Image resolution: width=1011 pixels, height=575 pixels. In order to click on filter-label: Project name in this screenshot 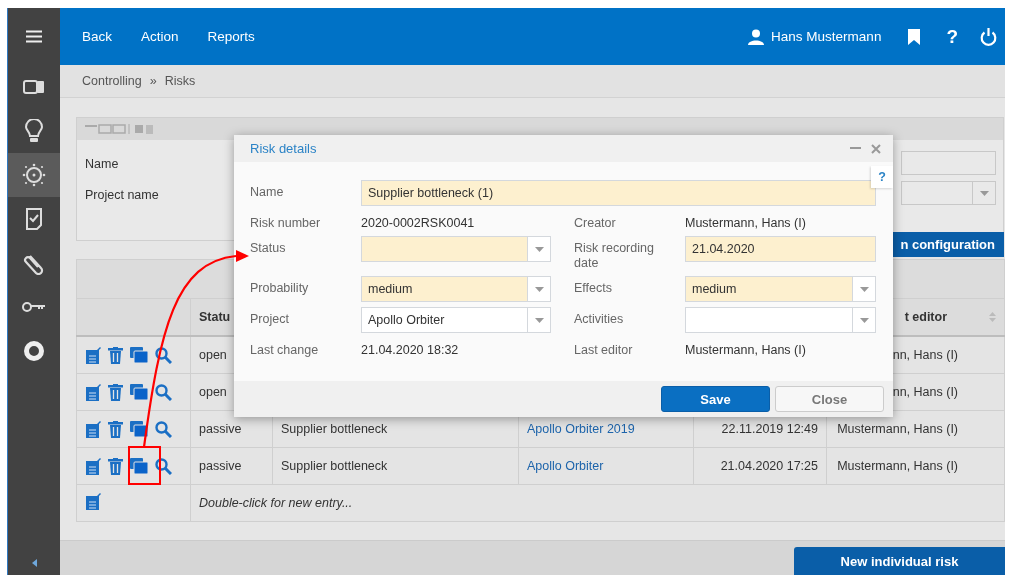, I will do `click(122, 195)`.